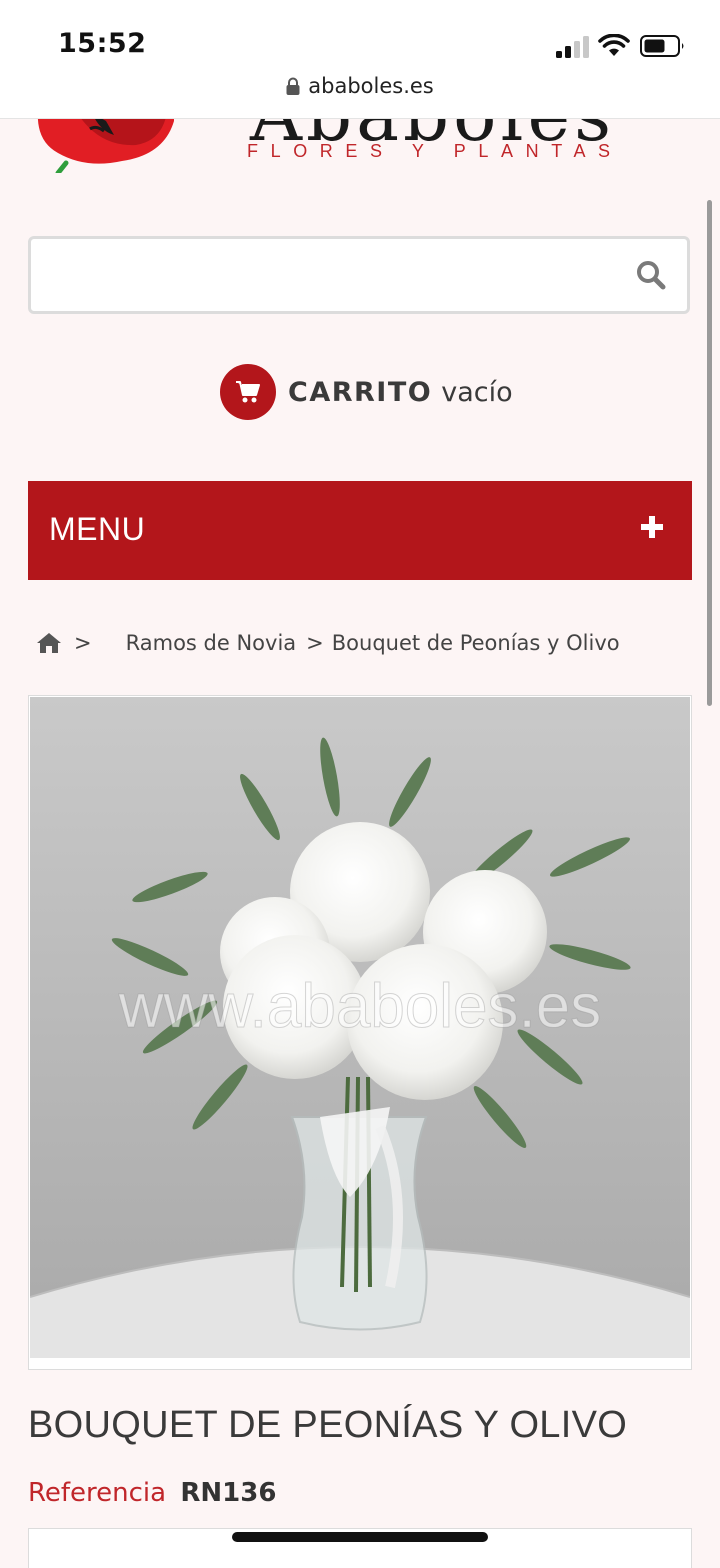 This screenshot has height=1568, width=720. Describe the element at coordinates (293, 86) in the screenshot. I see `lock-icon` at that location.